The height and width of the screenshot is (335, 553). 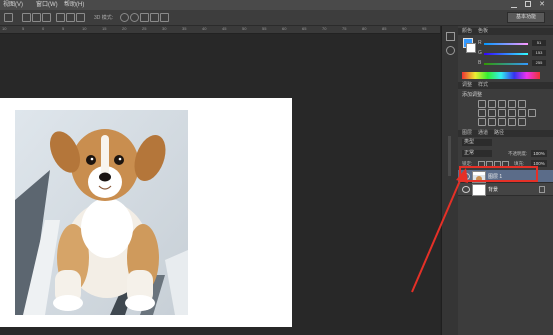 What do you see at coordinates (164, 17) in the screenshot?
I see `3d-scale-icon` at bounding box center [164, 17].